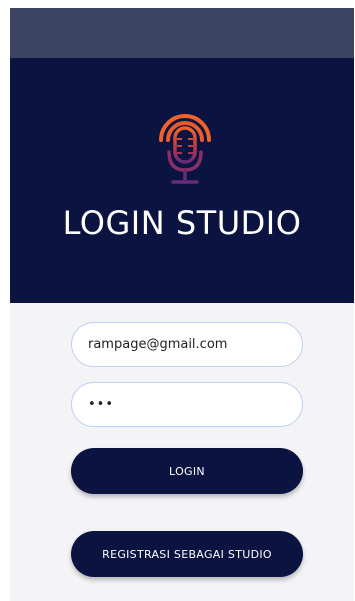  Describe the element at coordinates (187, 554) in the screenshot. I see `register-studio-button: REGISTRASI SEBAGAI STUDIO` at that location.